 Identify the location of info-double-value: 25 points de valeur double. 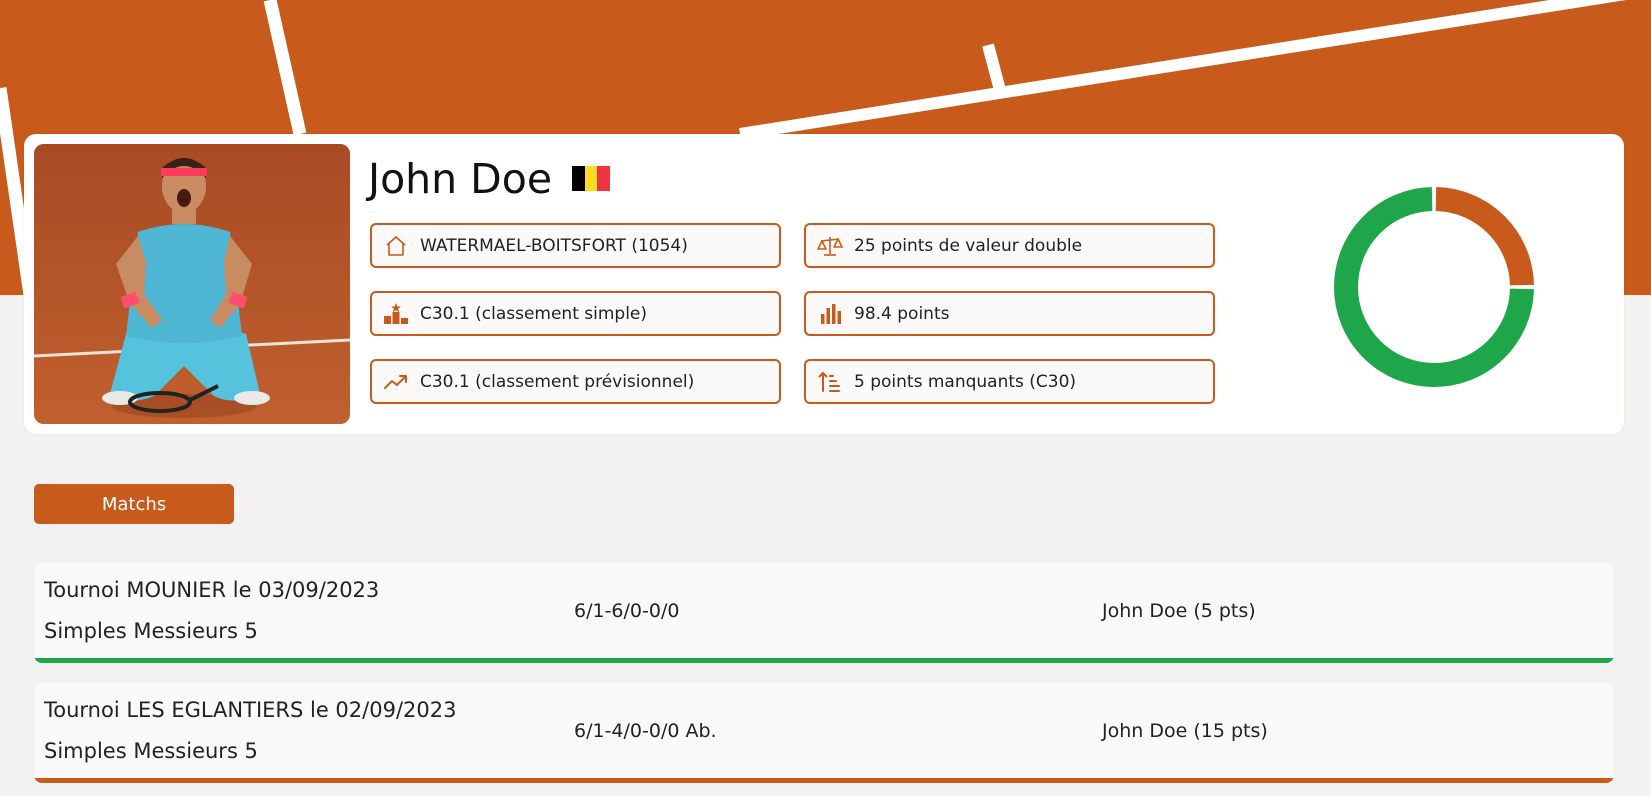
(1009, 245).